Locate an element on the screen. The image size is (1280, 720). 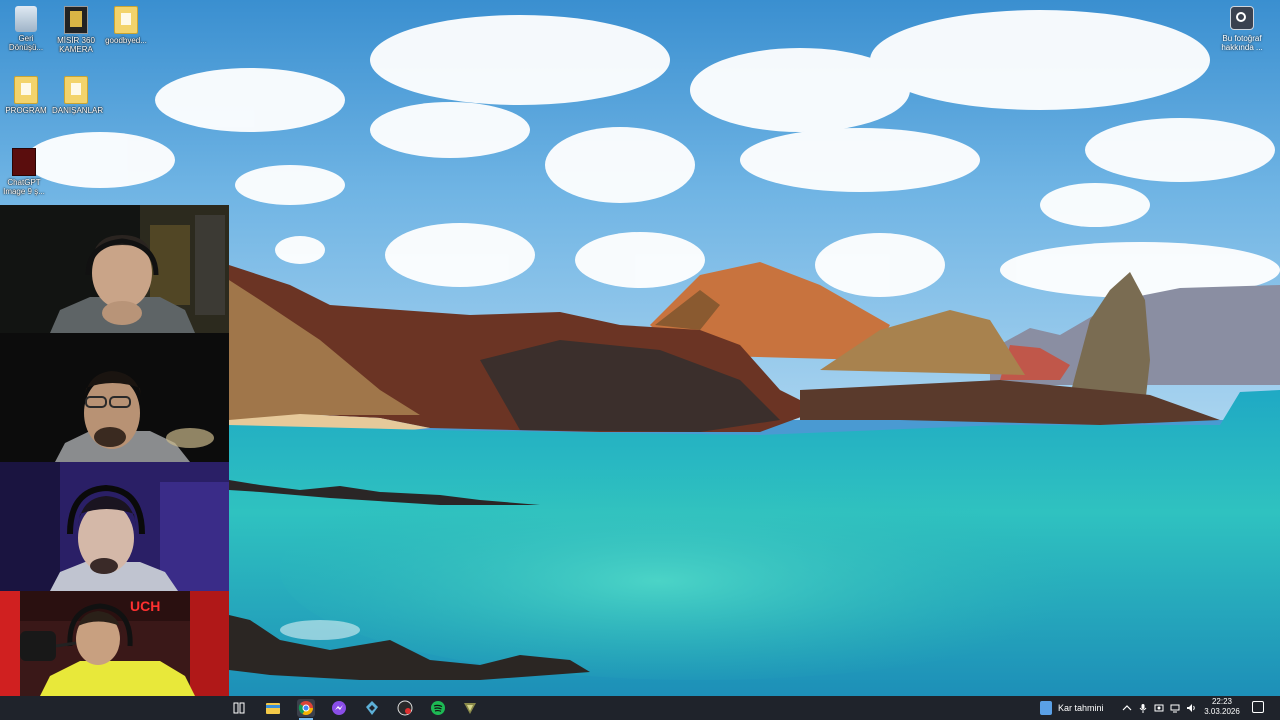
spotify-button is located at coordinates (438, 708).